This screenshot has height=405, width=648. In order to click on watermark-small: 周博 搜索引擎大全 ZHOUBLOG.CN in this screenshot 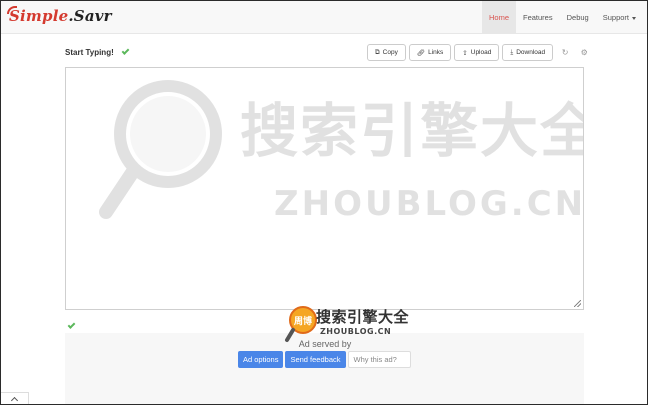, I will do `click(346, 324)`.